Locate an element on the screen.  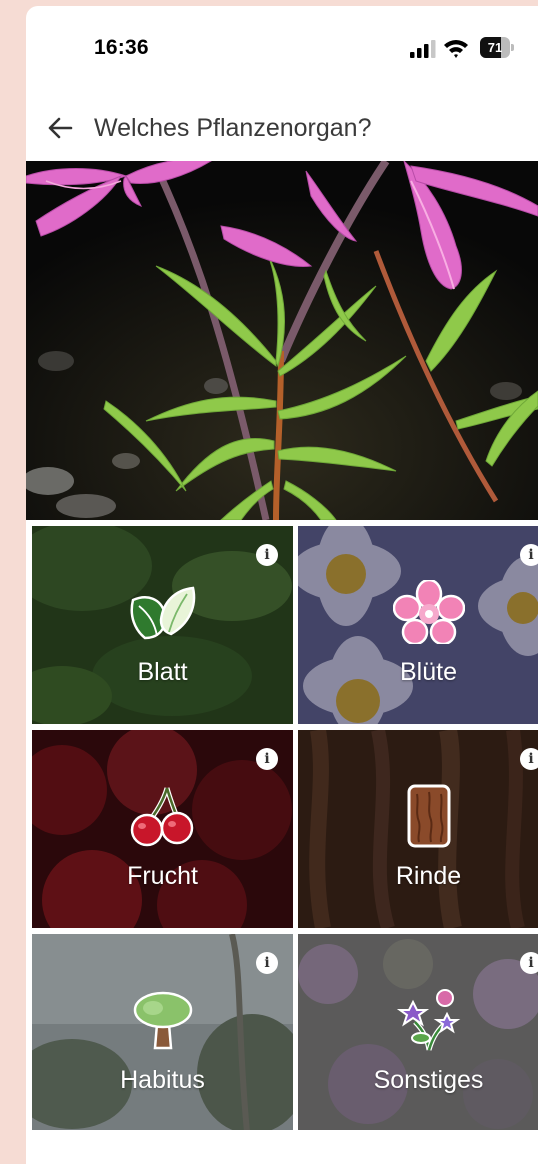
organ-tile-frucht: Frucht i is located at coordinates (162, 829).